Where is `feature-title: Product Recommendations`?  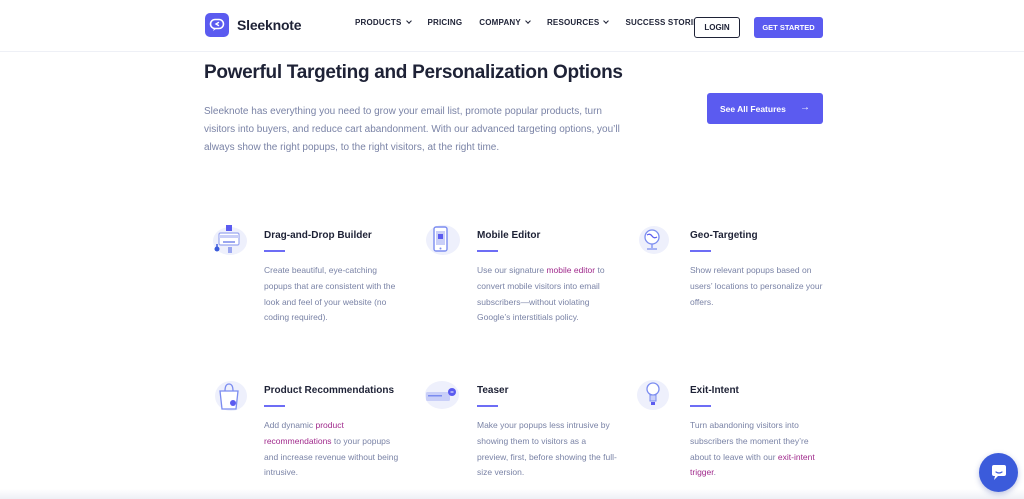 feature-title: Product Recommendations is located at coordinates (329, 390).